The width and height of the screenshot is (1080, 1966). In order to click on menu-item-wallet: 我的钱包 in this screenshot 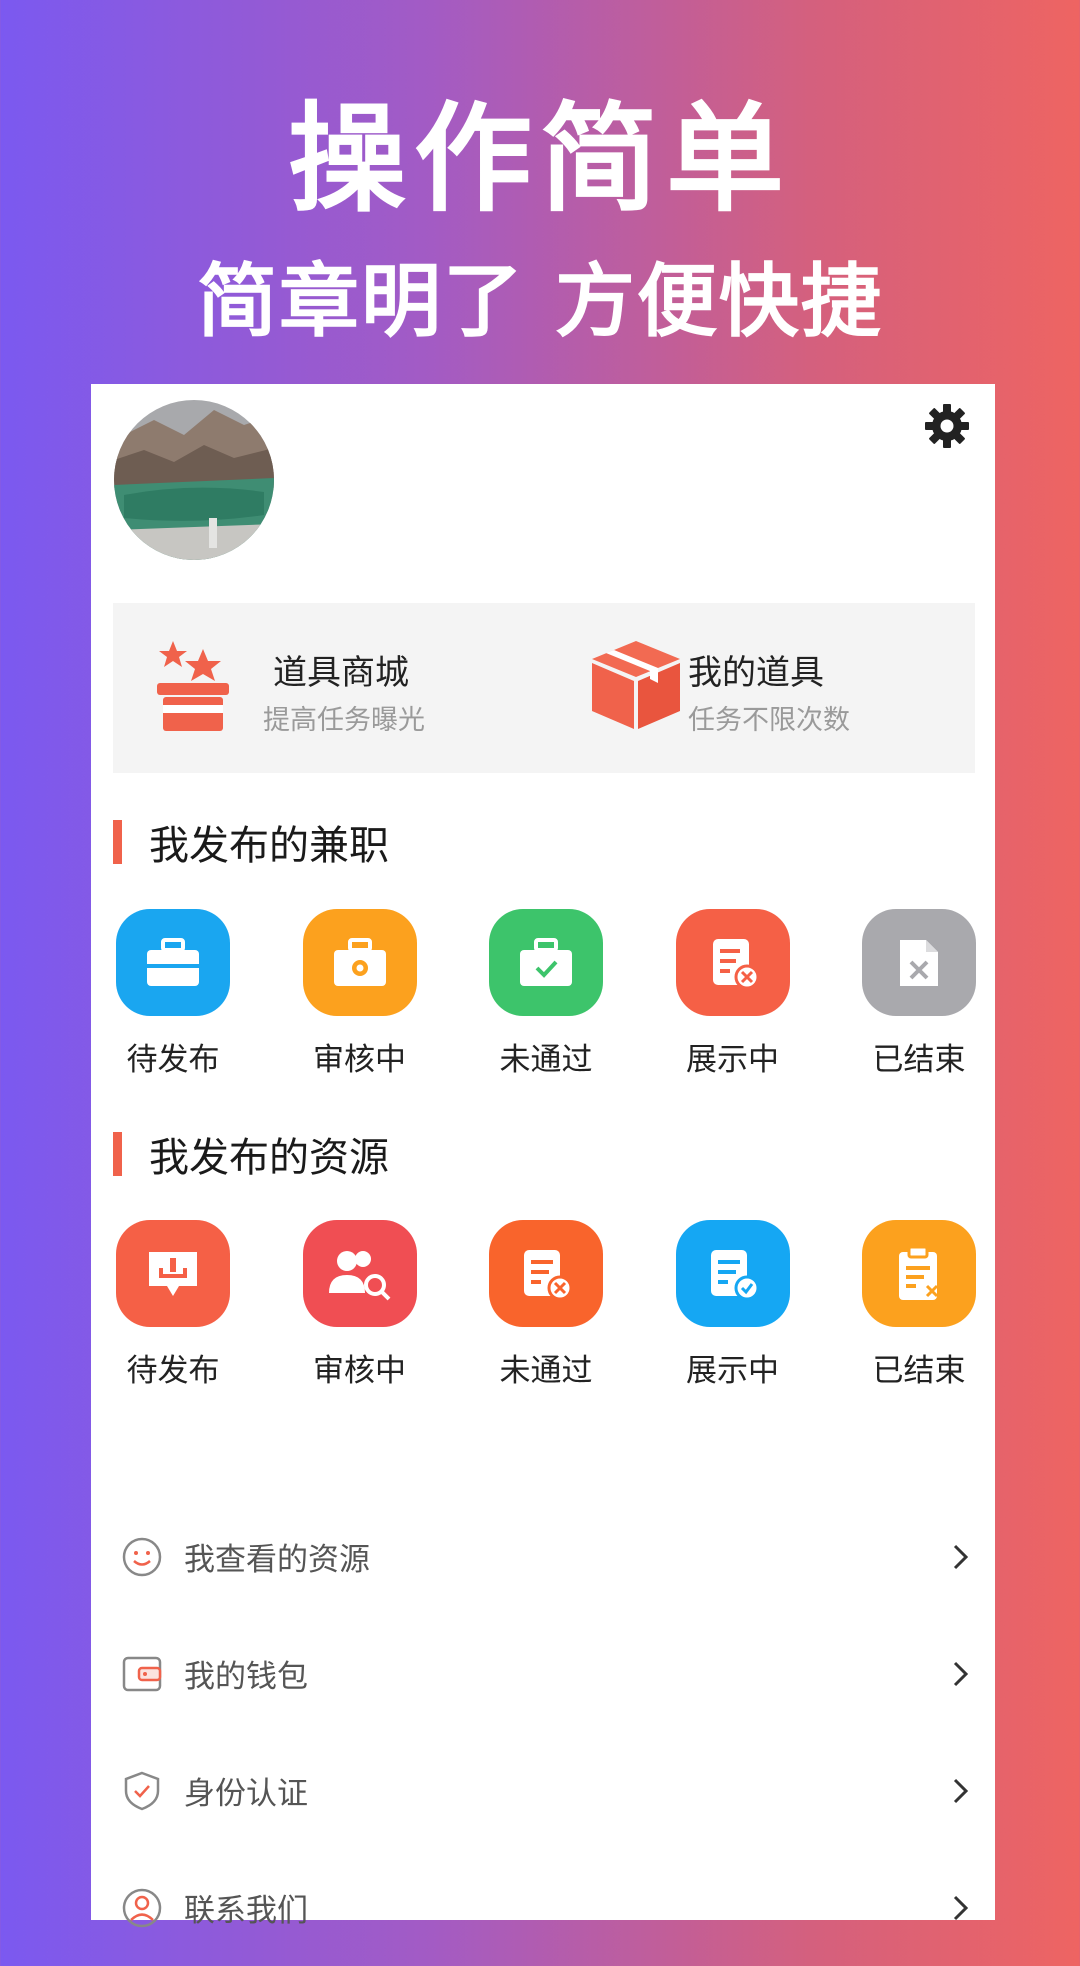, I will do `click(543, 1673)`.